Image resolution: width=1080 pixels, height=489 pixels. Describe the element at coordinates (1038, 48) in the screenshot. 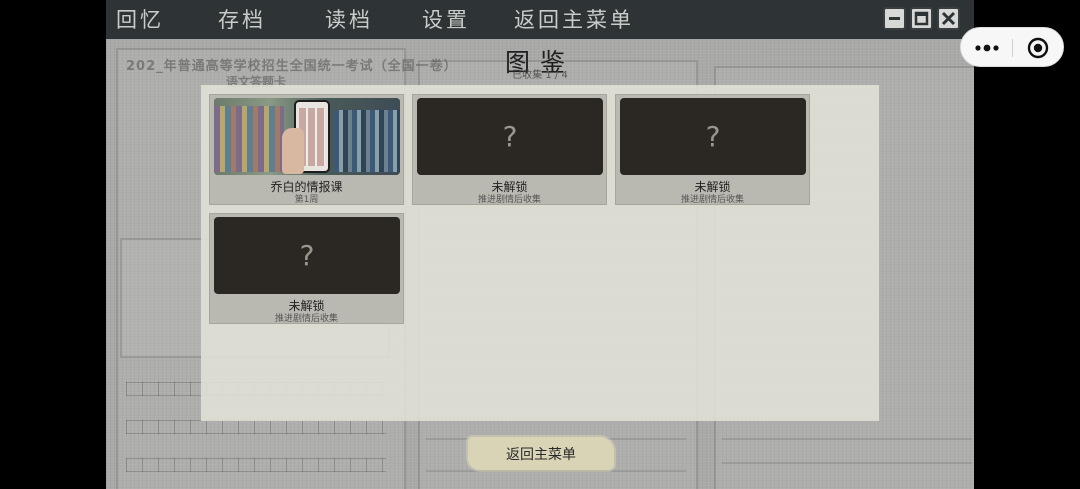

I see `close-target-icon` at that location.